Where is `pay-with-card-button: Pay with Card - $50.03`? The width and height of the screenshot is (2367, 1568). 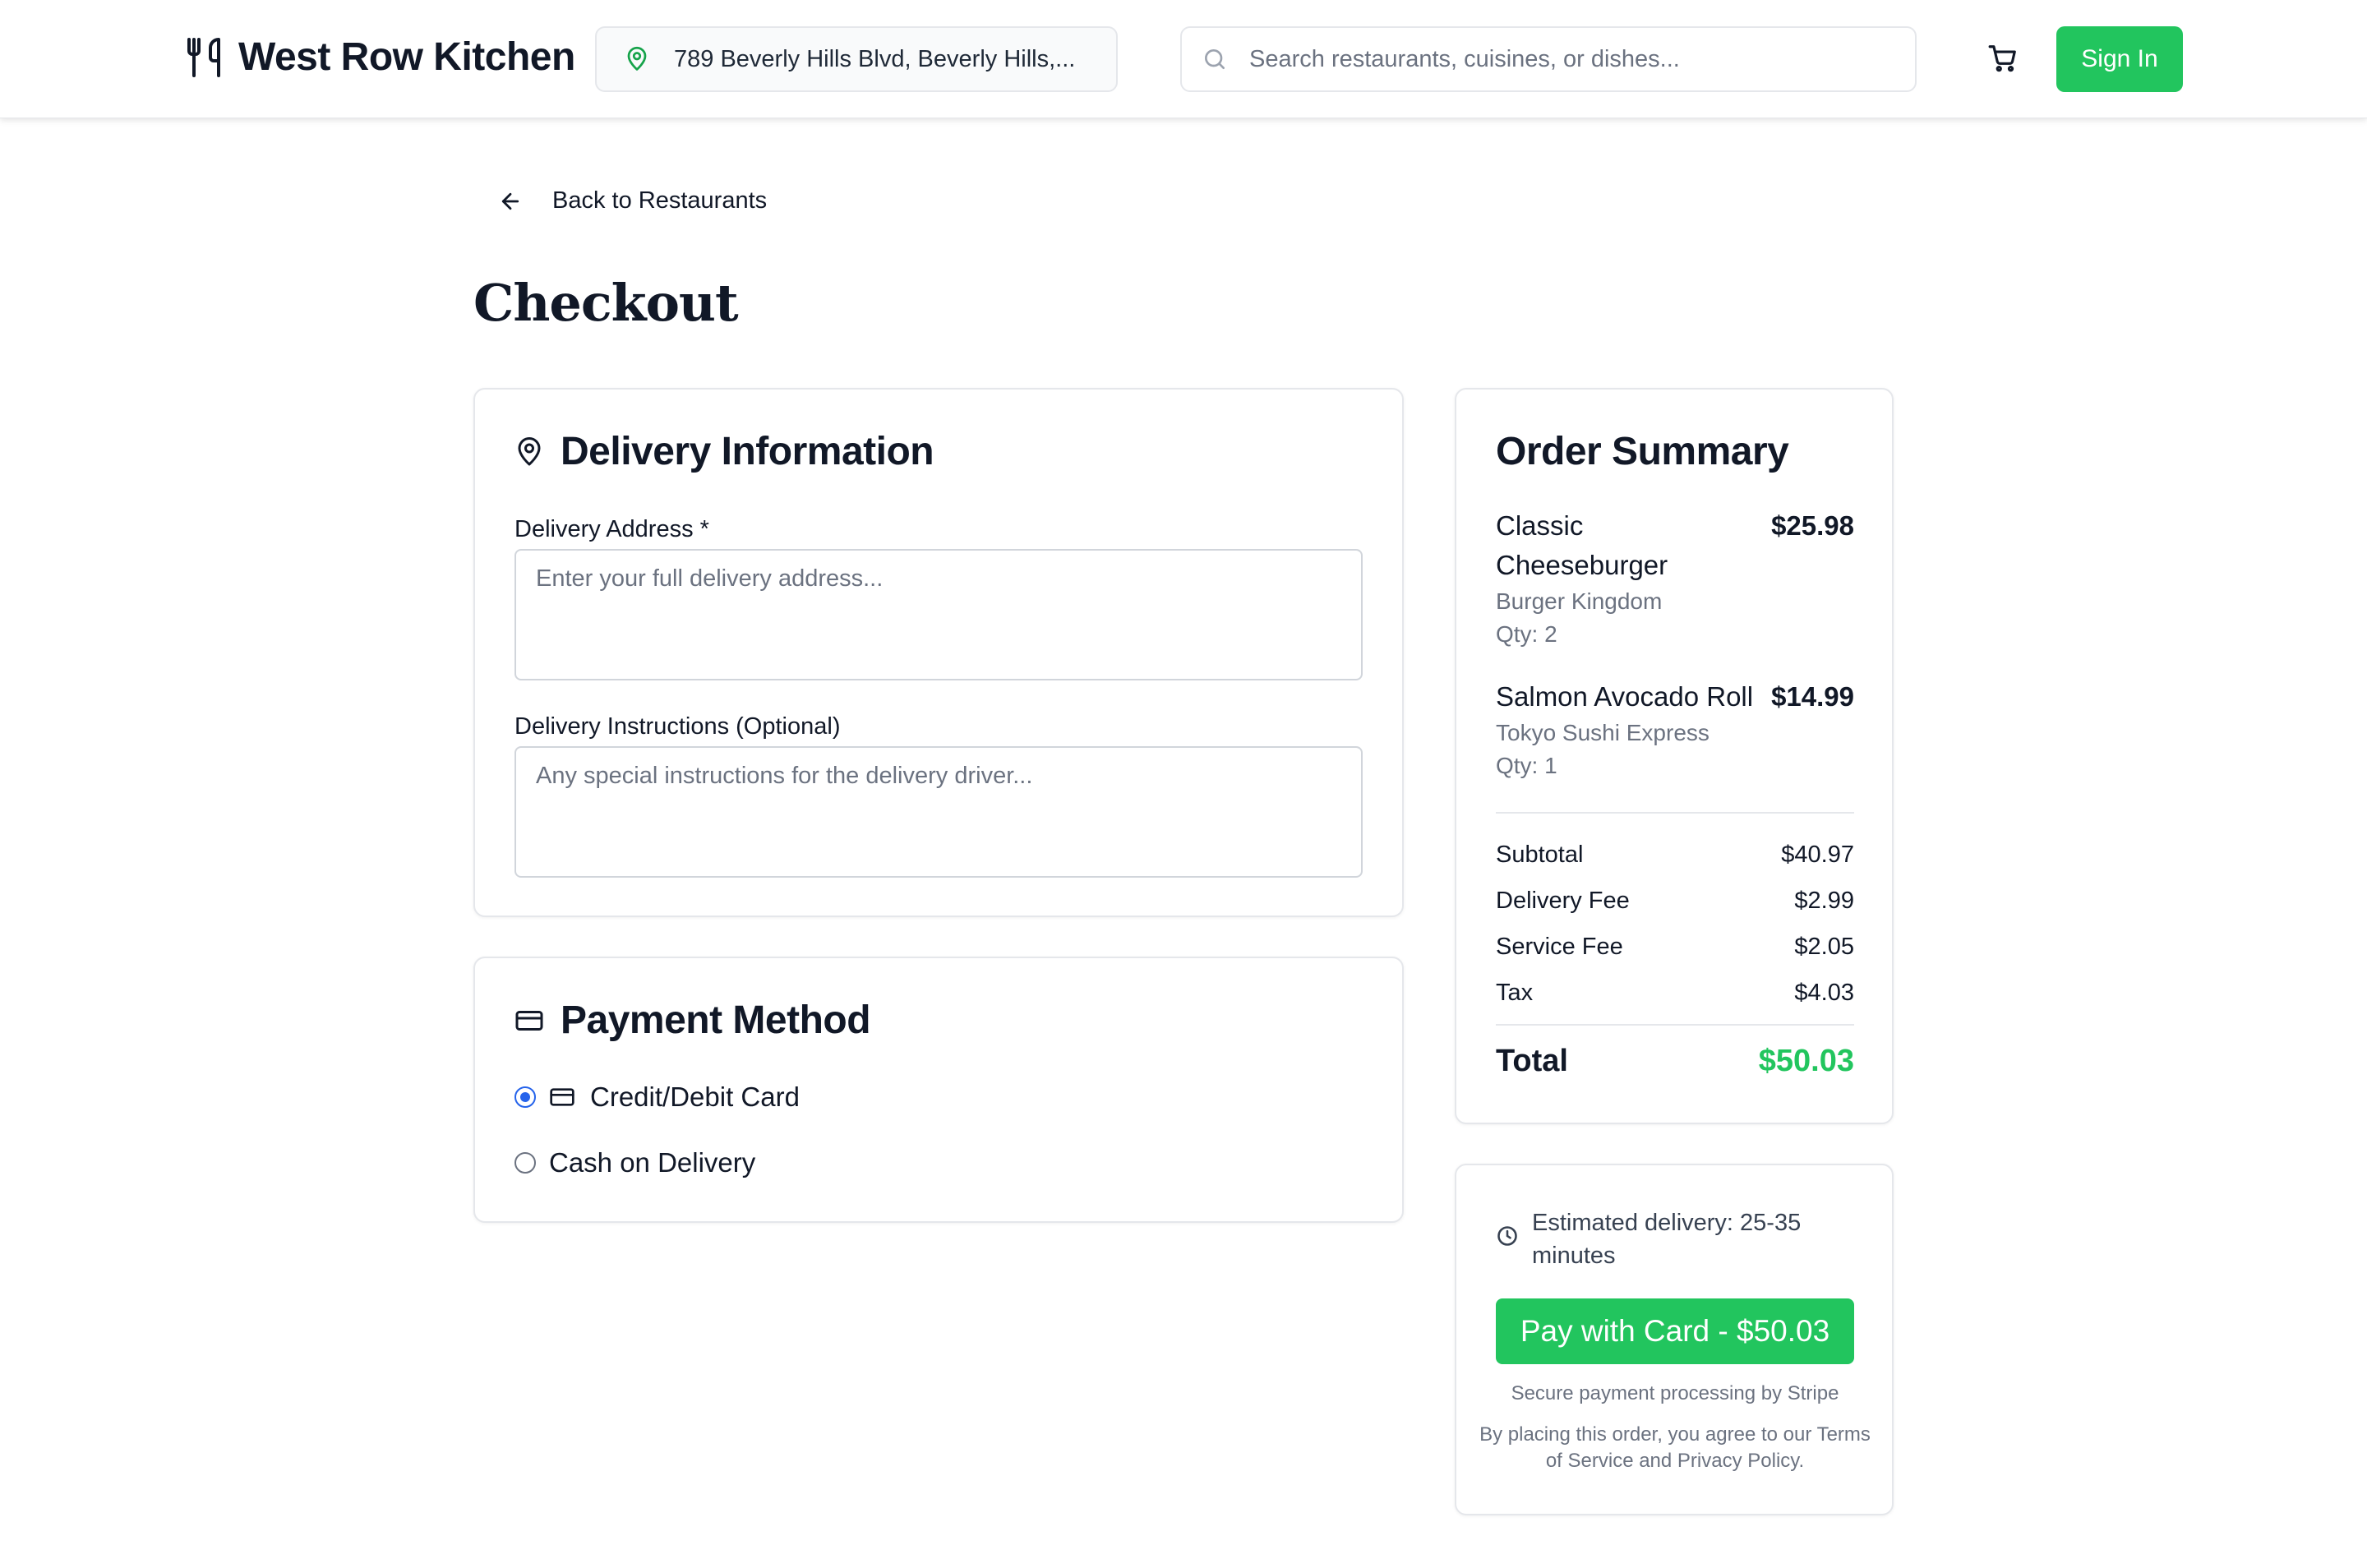
pay-with-card-button: Pay with Card - $50.03 is located at coordinates (1675, 1331).